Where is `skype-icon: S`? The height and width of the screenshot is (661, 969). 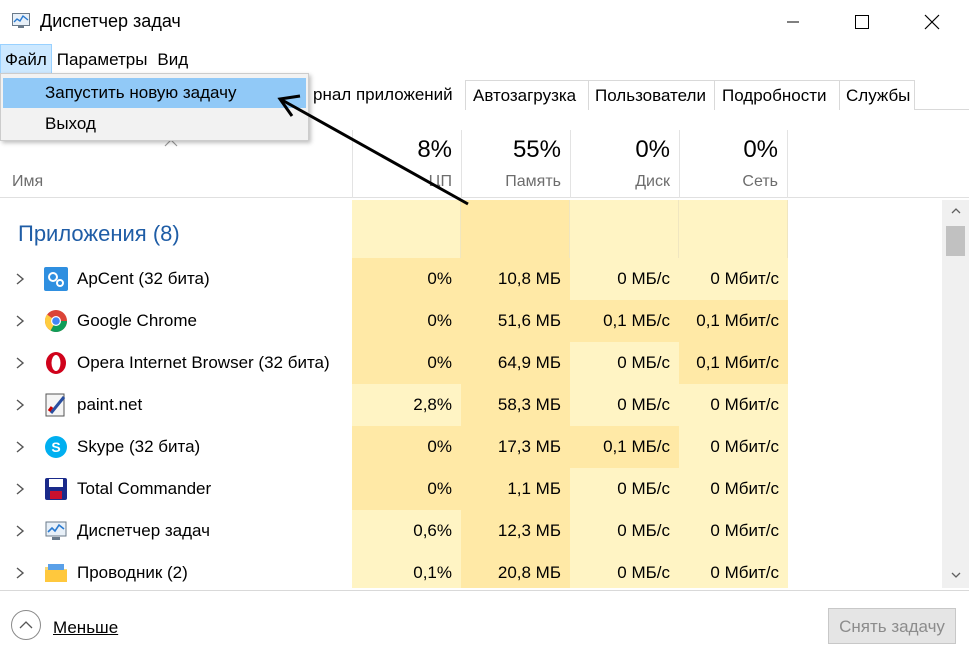 skype-icon: S is located at coordinates (56, 447).